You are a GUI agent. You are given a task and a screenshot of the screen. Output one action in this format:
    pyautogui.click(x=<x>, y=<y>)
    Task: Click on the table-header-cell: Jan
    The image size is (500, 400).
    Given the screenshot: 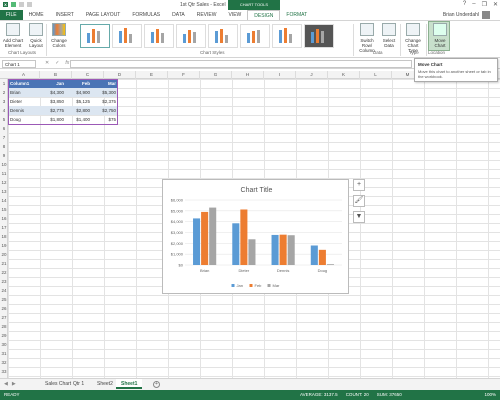 What is the action you would take?
    pyautogui.click(x=53, y=83)
    